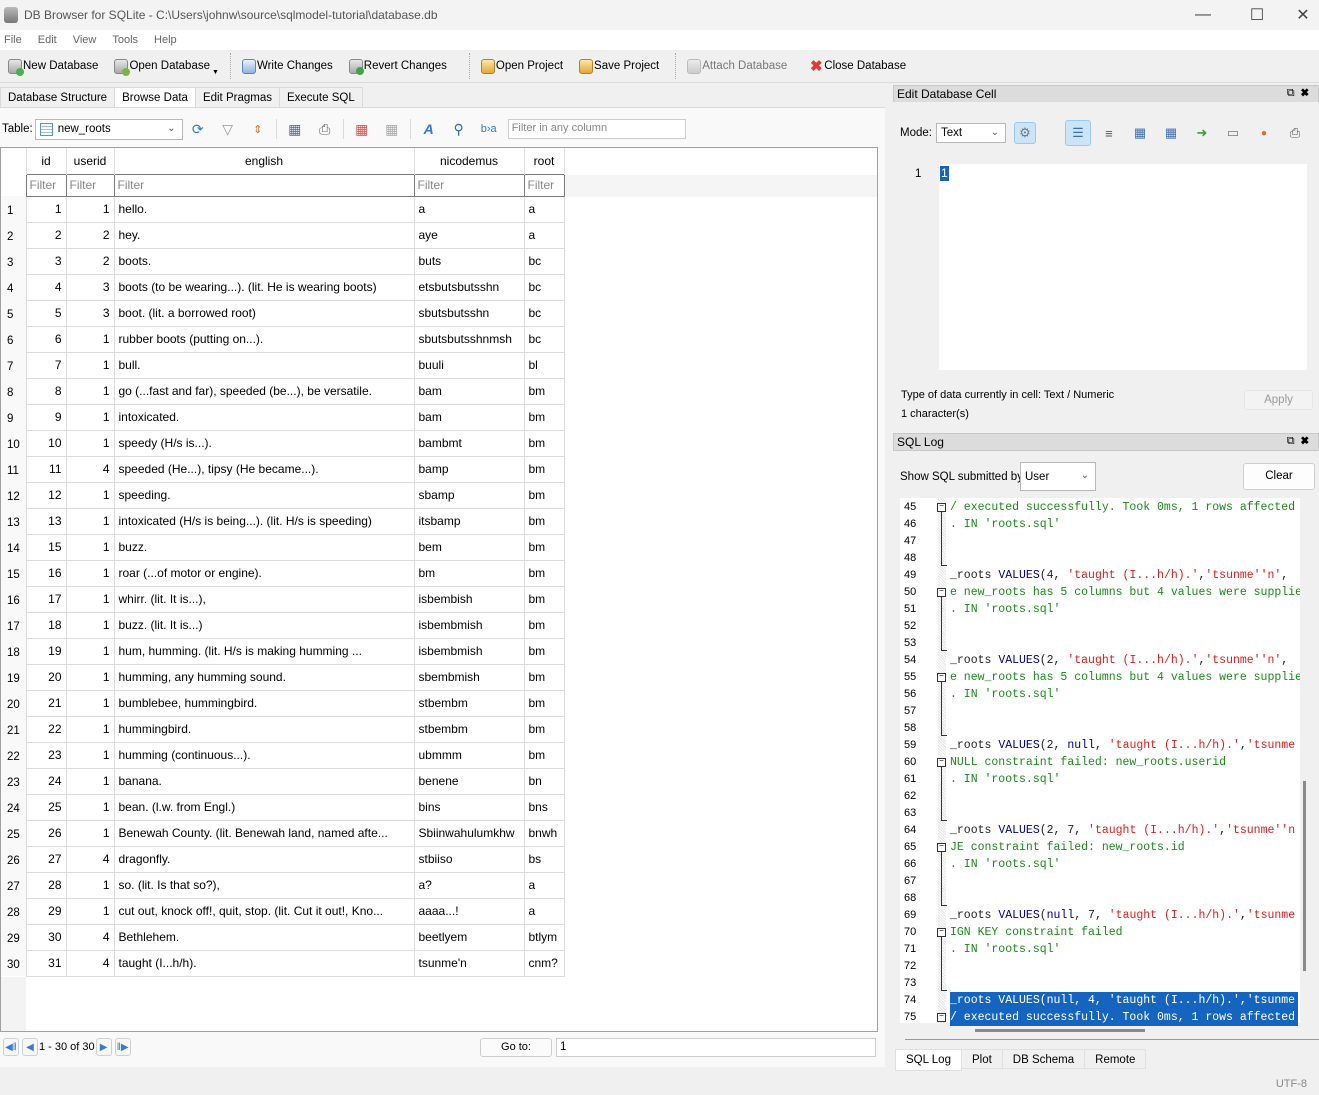  What do you see at coordinates (283, 625) in the screenshot?
I see `table-row: 17 18 1 buzz. (lit. It is...) isbembmish bm` at bounding box center [283, 625].